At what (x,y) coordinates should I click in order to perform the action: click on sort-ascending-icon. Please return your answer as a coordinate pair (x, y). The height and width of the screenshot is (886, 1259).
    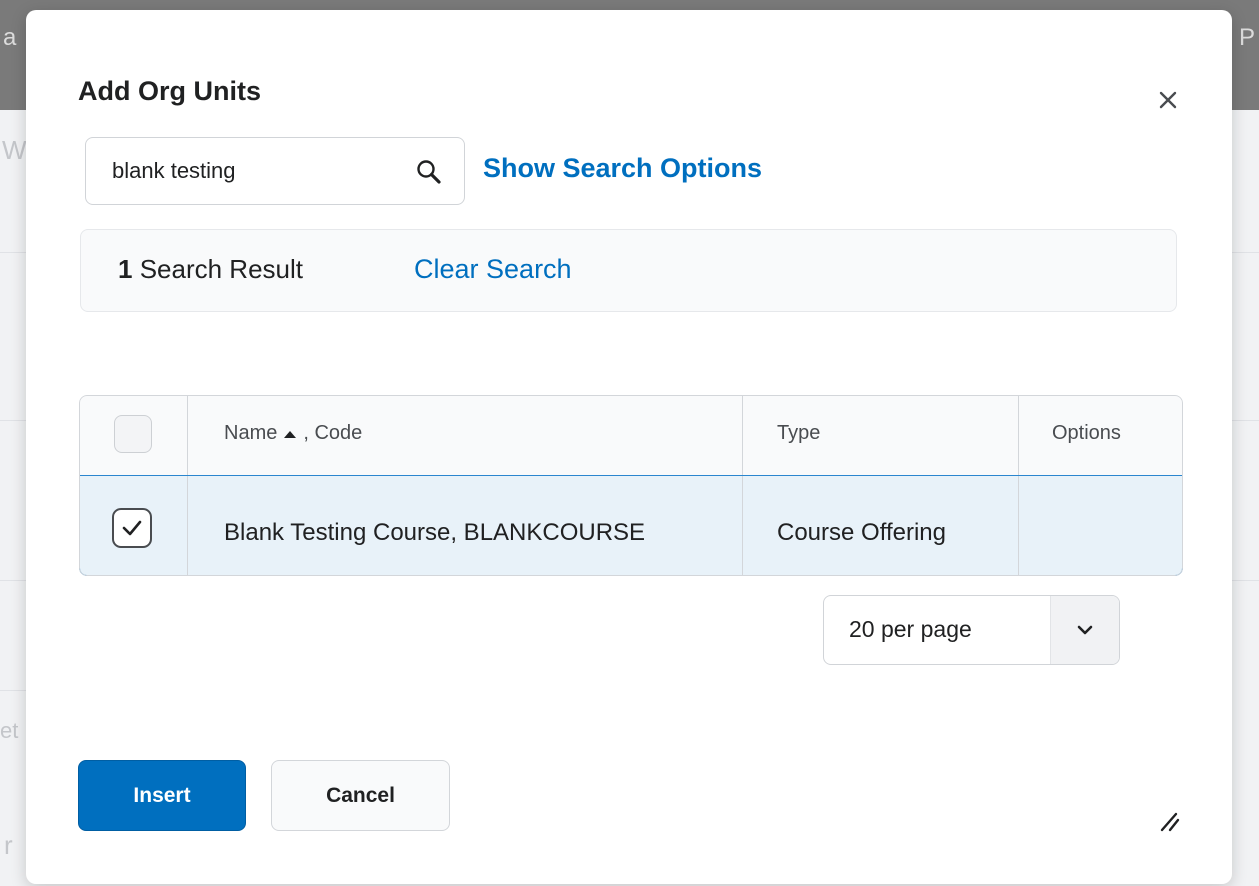
    Looking at the image, I should click on (290, 434).